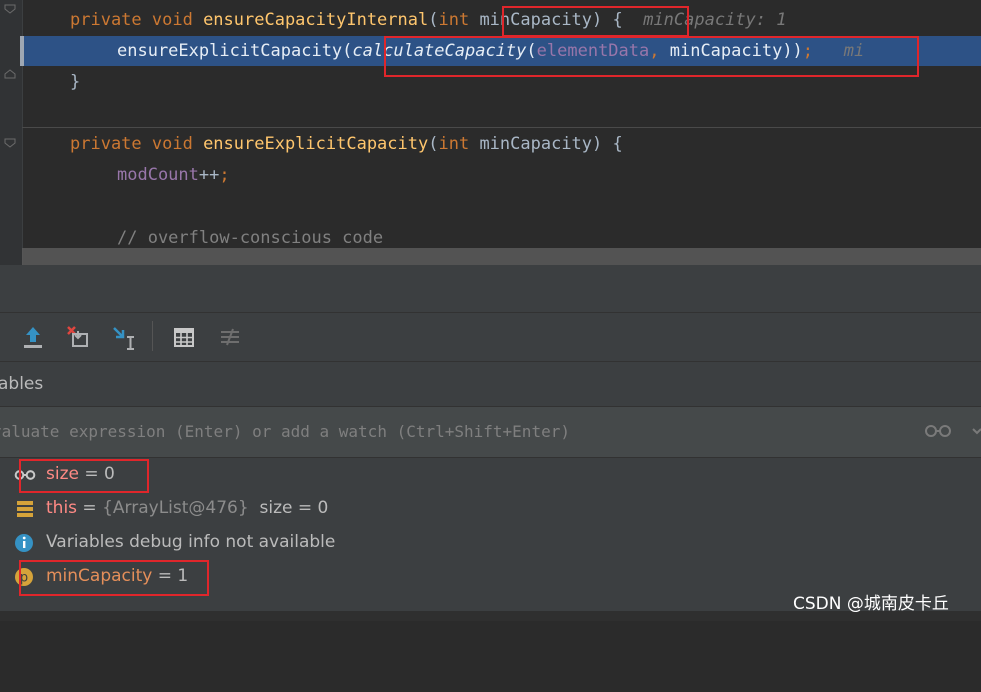 The width and height of the screenshot is (981, 692). Describe the element at coordinates (976, 431) in the screenshot. I see `chevron-down-icon` at that location.